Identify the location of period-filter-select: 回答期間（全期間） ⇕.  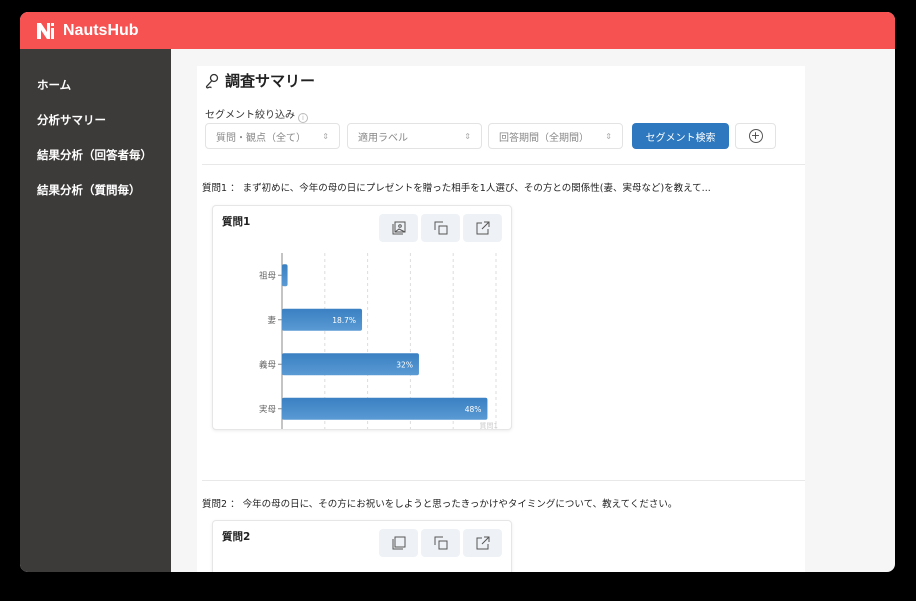
(555, 136).